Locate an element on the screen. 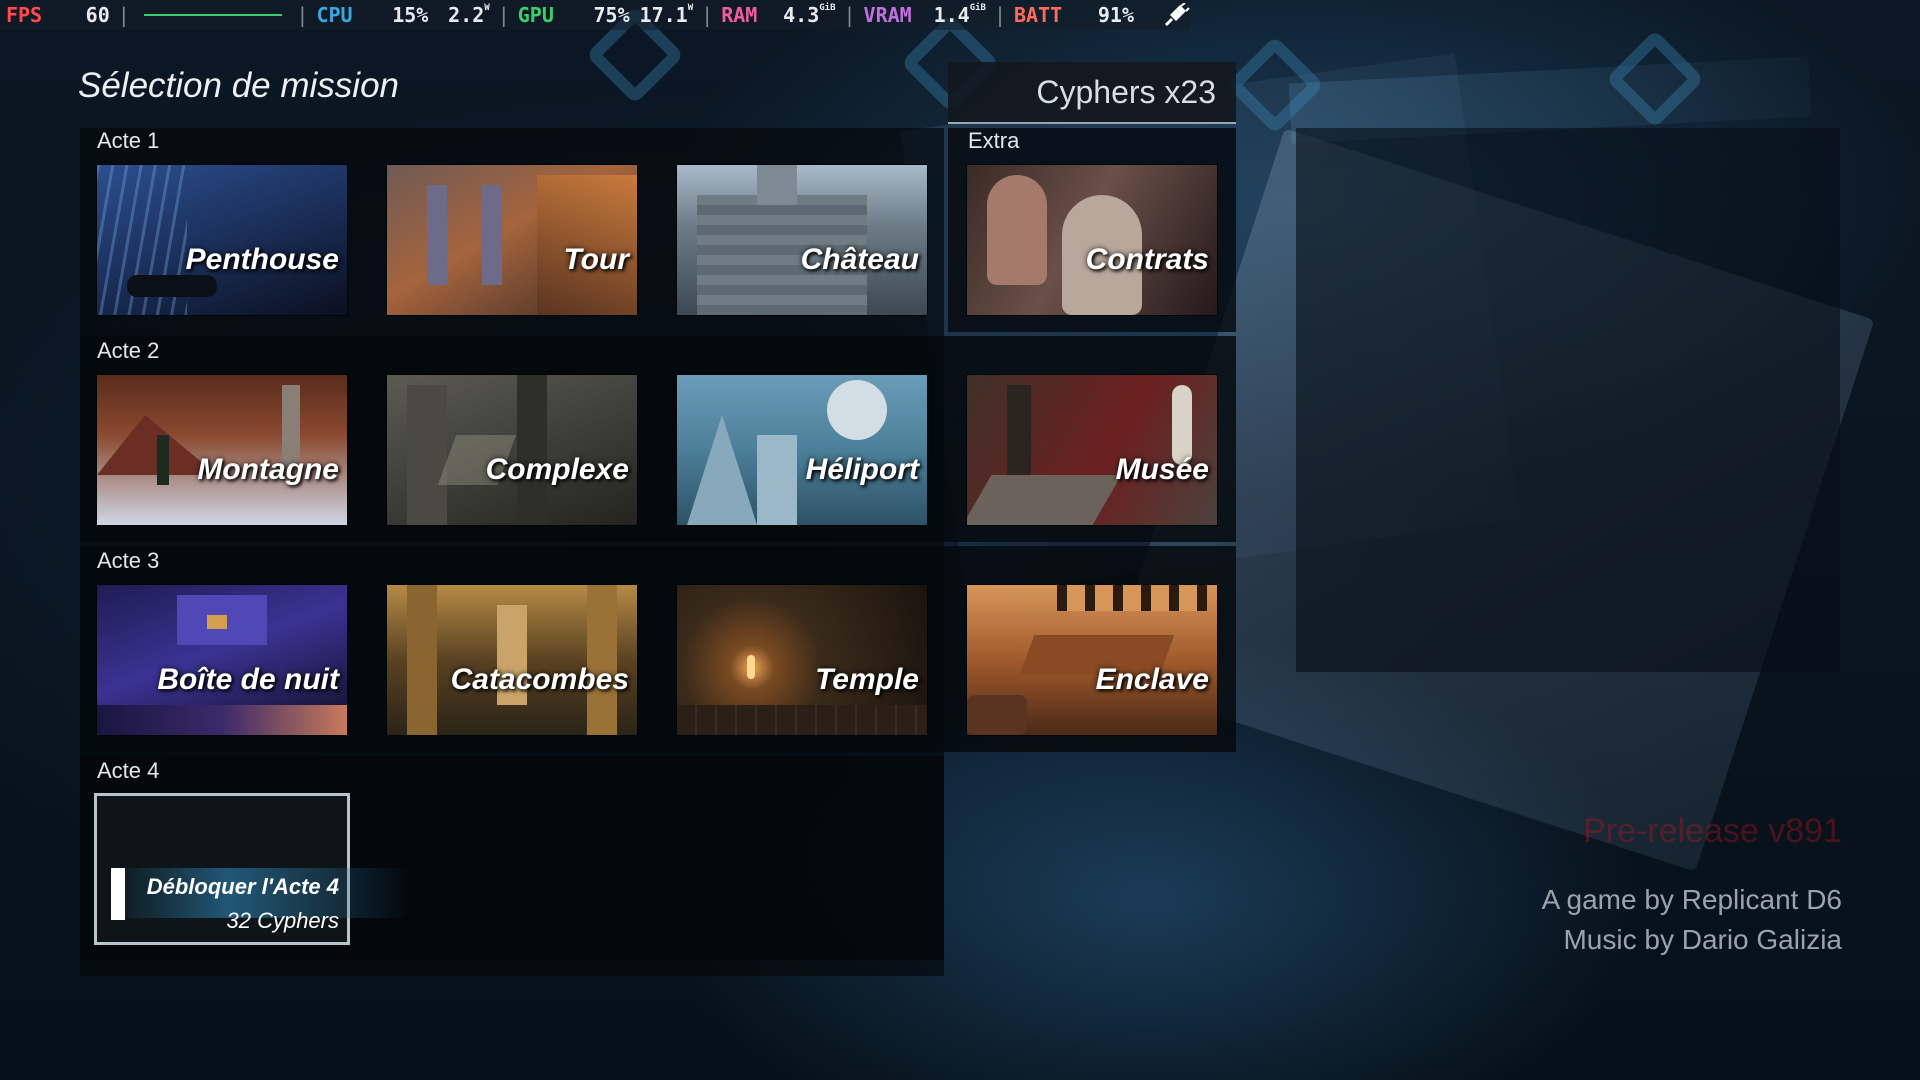 This screenshot has height=1080, width=1920. mission-name: Complexe is located at coordinates (557, 469).